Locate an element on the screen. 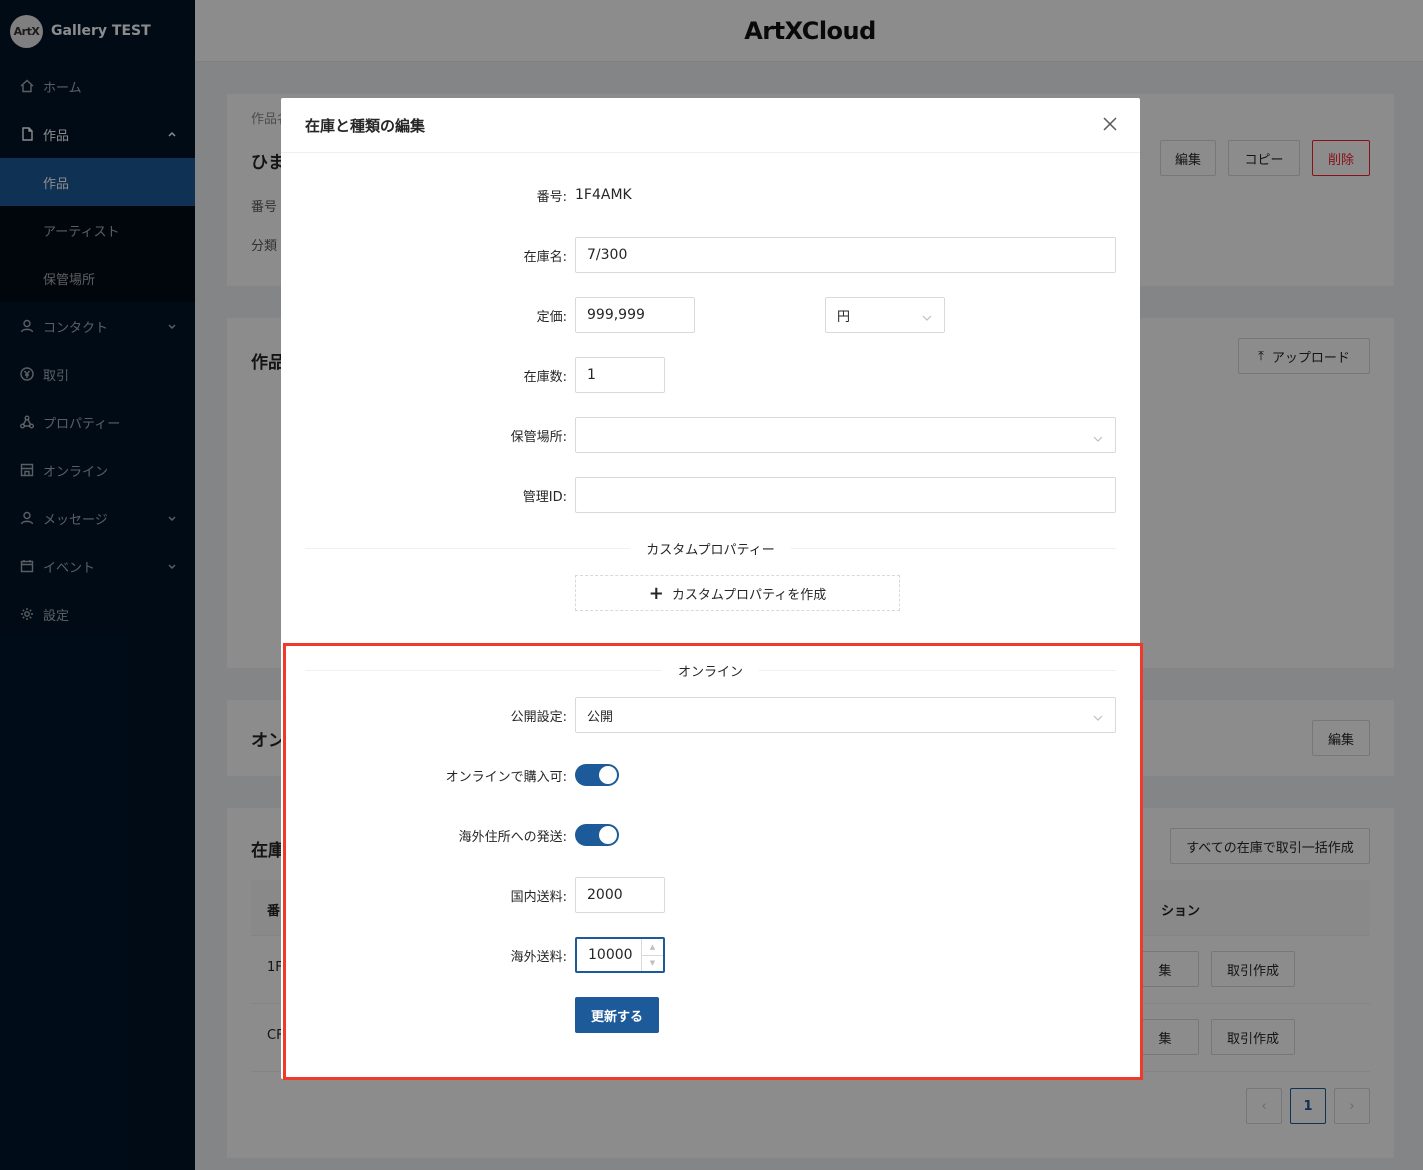 Image resolution: width=1423 pixels, height=1170 pixels. overseas-fee-label: 海外送料: is located at coordinates (538, 957).